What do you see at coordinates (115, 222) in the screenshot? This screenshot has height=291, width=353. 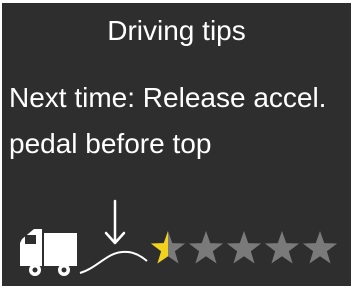 I see `down-arrow-icon` at bounding box center [115, 222].